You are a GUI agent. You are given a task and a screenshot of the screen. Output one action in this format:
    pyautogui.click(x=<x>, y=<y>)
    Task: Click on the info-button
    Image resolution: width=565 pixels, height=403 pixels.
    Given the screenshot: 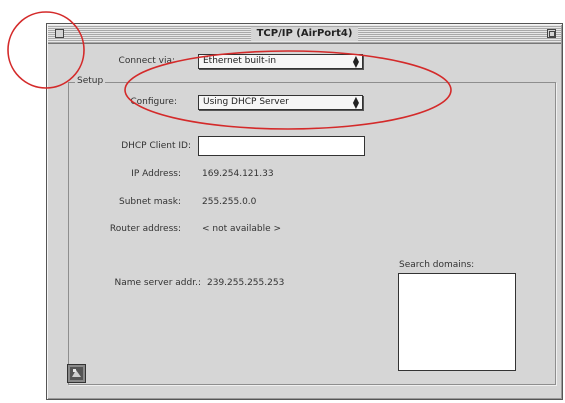 What is the action you would take?
    pyautogui.click(x=76, y=373)
    